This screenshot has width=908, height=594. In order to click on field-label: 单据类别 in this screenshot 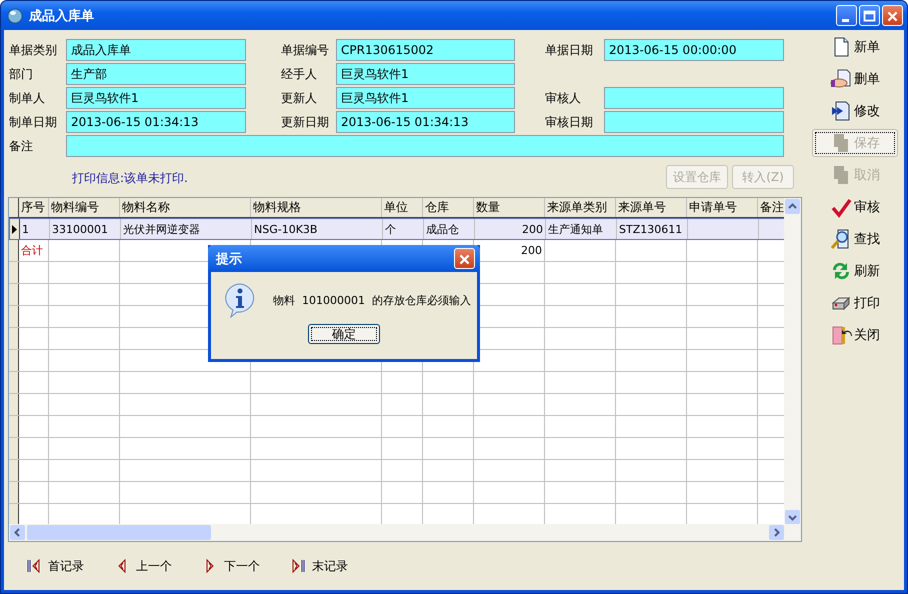, I will do `click(33, 50)`.